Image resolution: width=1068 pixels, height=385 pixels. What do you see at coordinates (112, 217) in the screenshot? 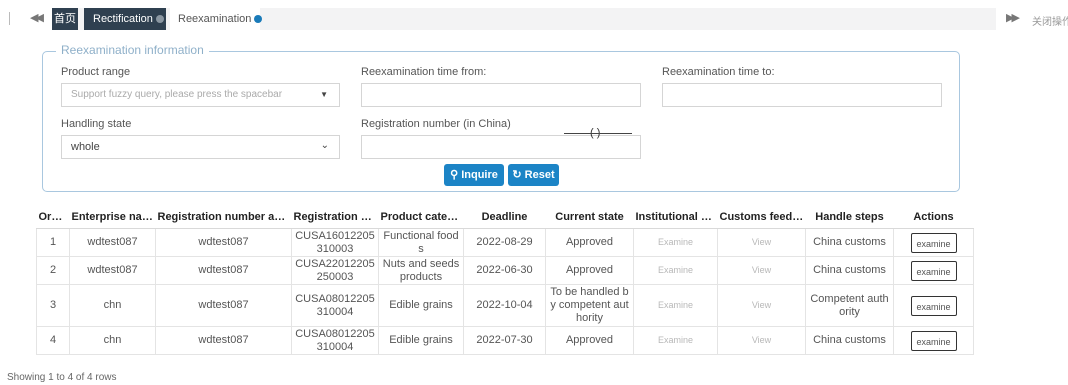
I see `column-header-enterprise-name: Enterprise name` at bounding box center [112, 217].